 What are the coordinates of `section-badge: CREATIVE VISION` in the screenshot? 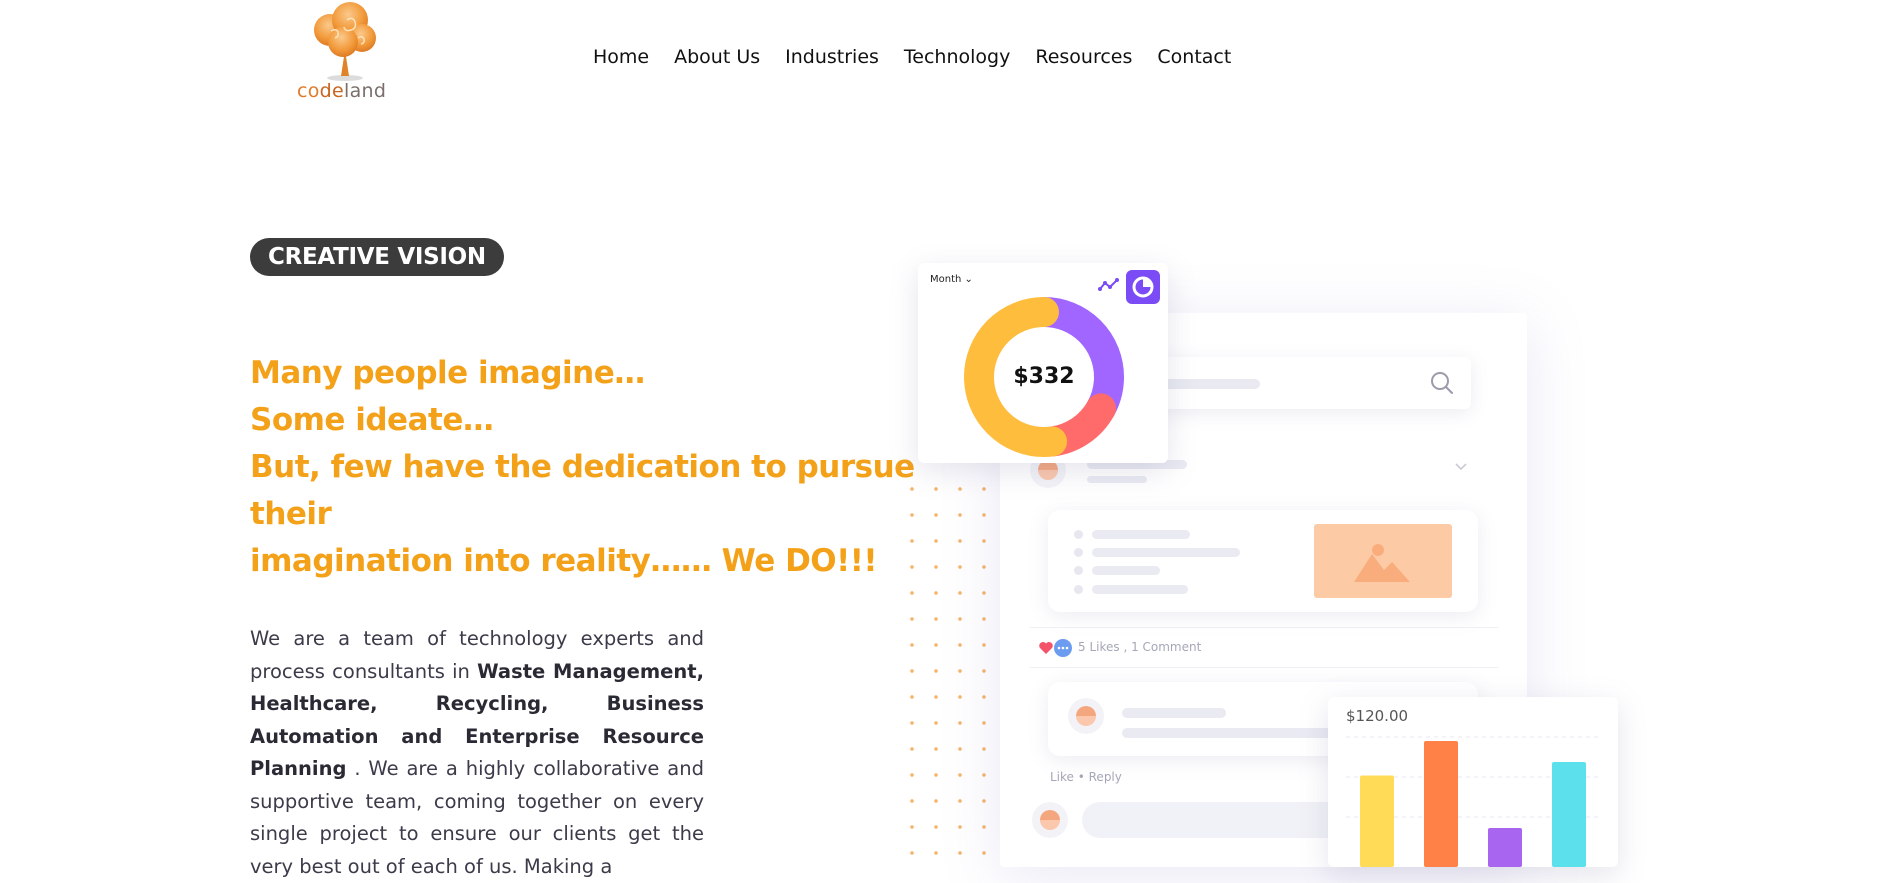 It's located at (377, 257).